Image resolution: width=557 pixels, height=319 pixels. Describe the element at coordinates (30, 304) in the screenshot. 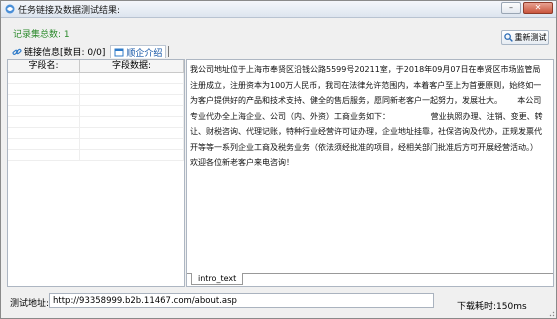

I see `test-url-label: 测试地址:` at that location.